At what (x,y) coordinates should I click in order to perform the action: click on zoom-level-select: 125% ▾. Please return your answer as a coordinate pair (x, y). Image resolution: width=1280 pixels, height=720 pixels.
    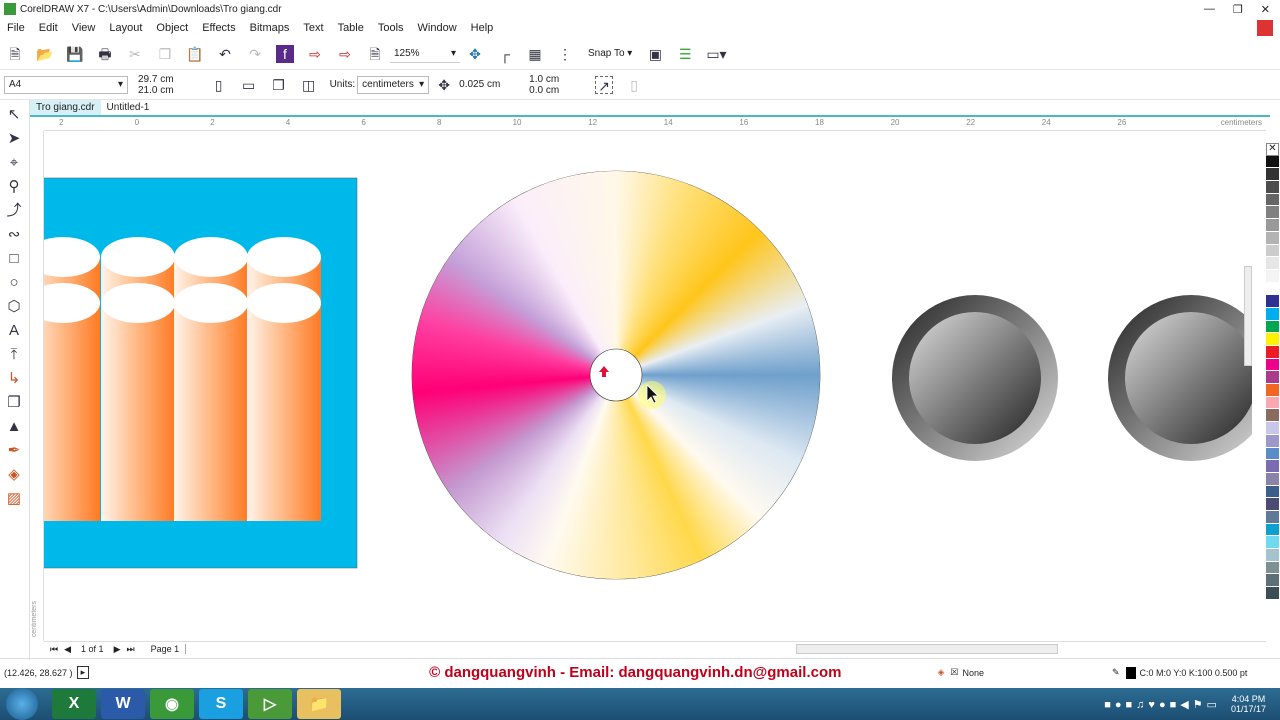
    Looking at the image, I should click on (425, 53).